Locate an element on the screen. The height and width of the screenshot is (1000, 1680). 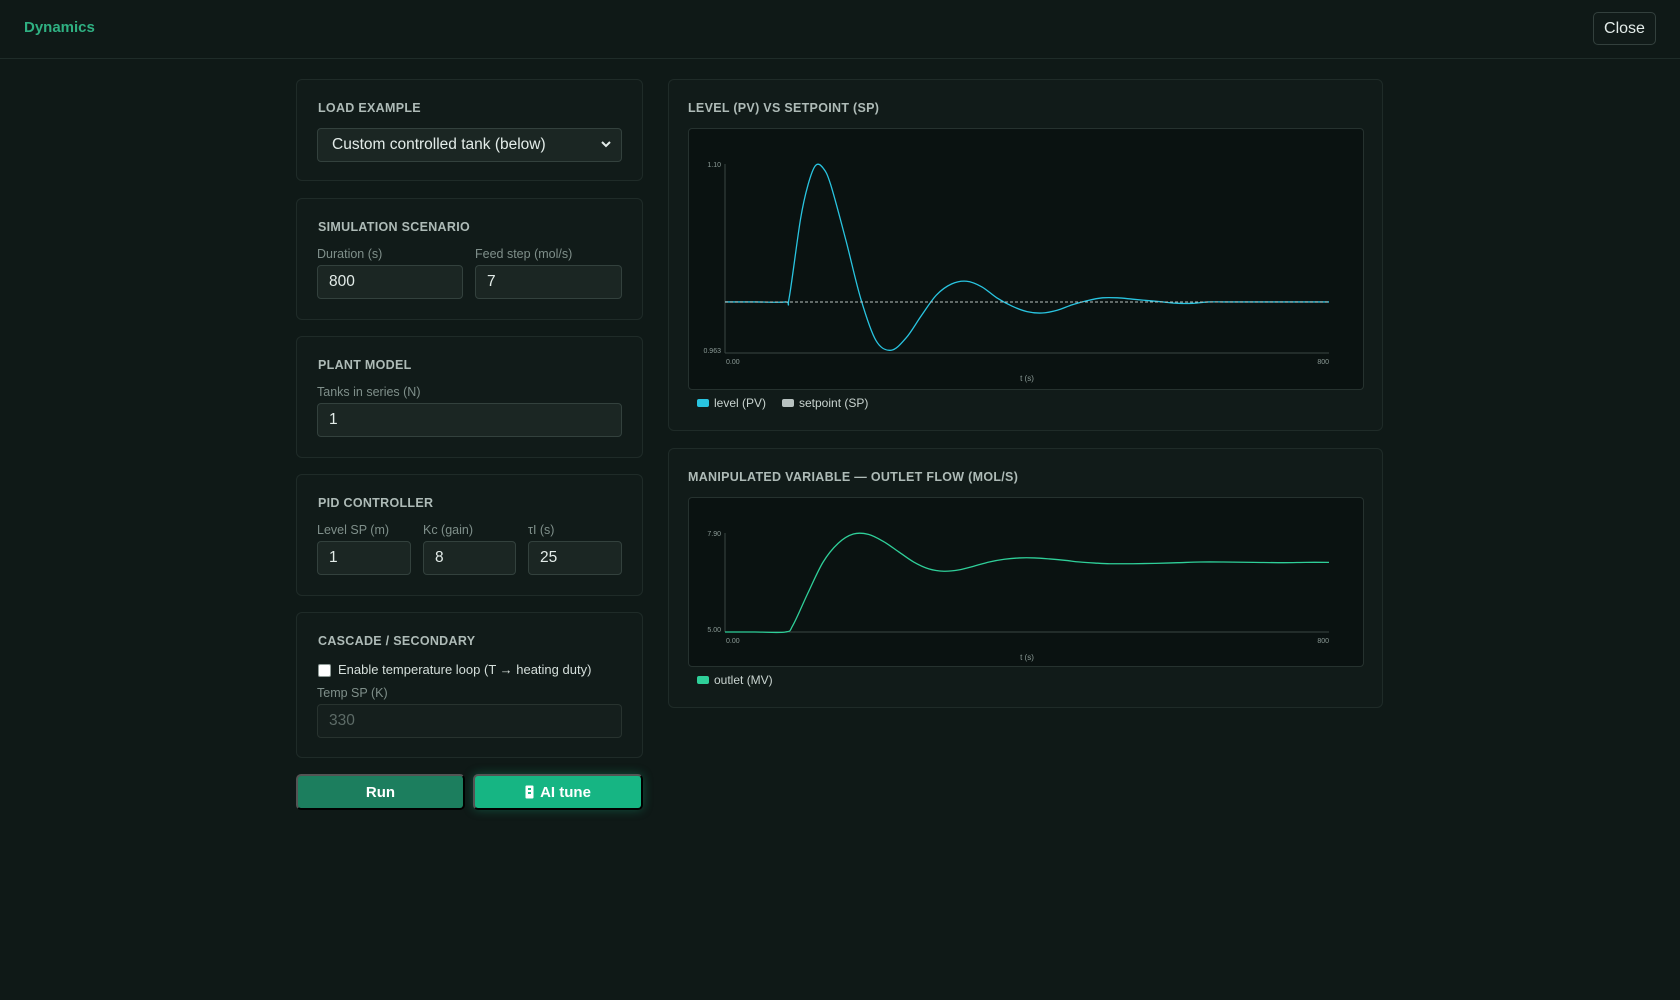
app-title: Dynamics is located at coordinates (59, 27).